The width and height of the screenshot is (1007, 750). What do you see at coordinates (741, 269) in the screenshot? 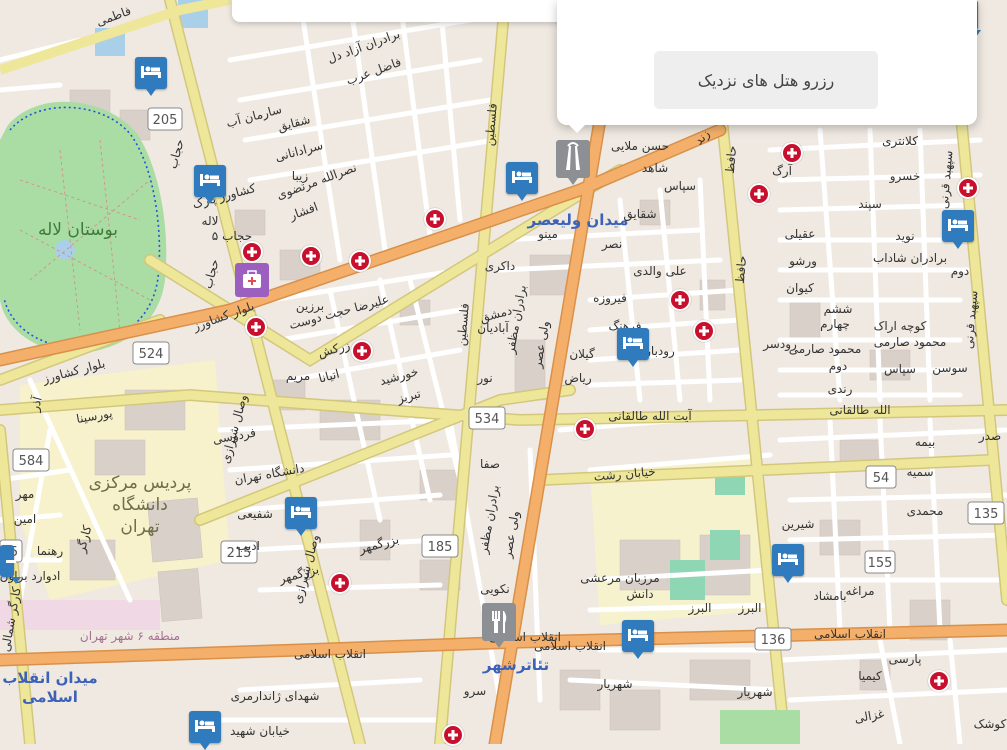
I see `street-label: حافظ` at bounding box center [741, 269].